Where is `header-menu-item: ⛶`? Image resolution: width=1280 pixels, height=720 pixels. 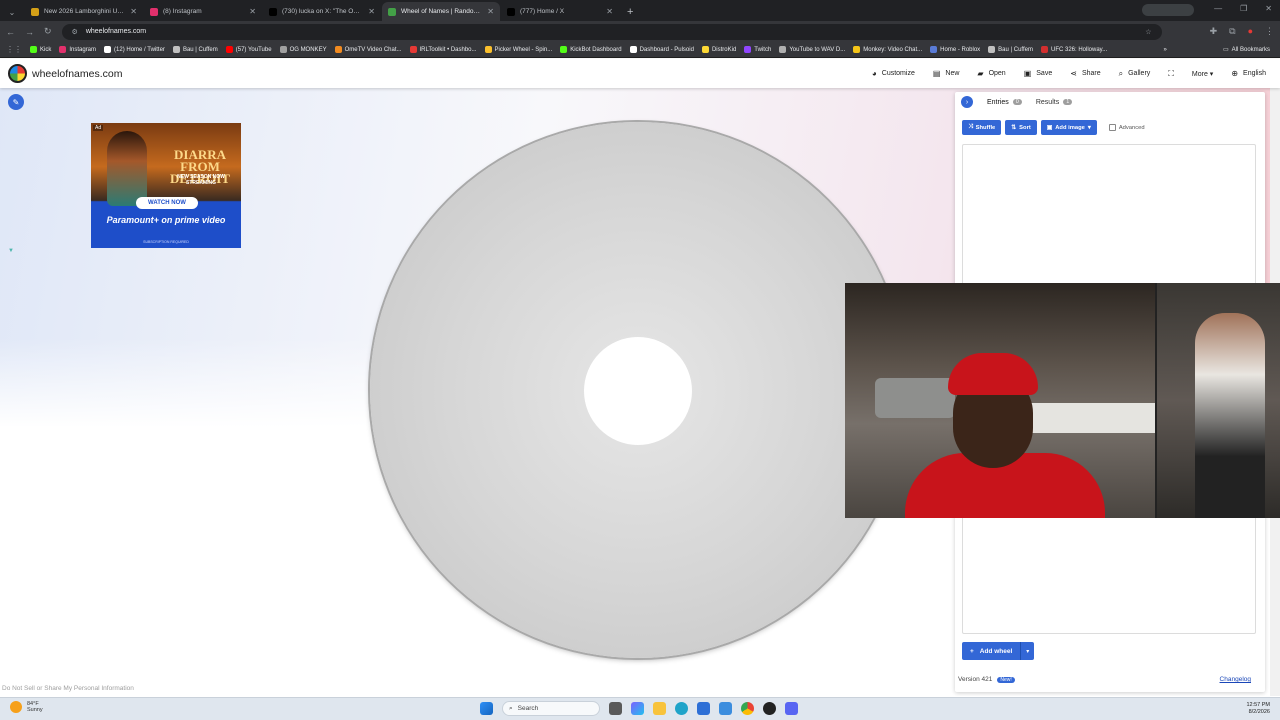
header-menu-item: ⛶ is located at coordinates (1171, 74).